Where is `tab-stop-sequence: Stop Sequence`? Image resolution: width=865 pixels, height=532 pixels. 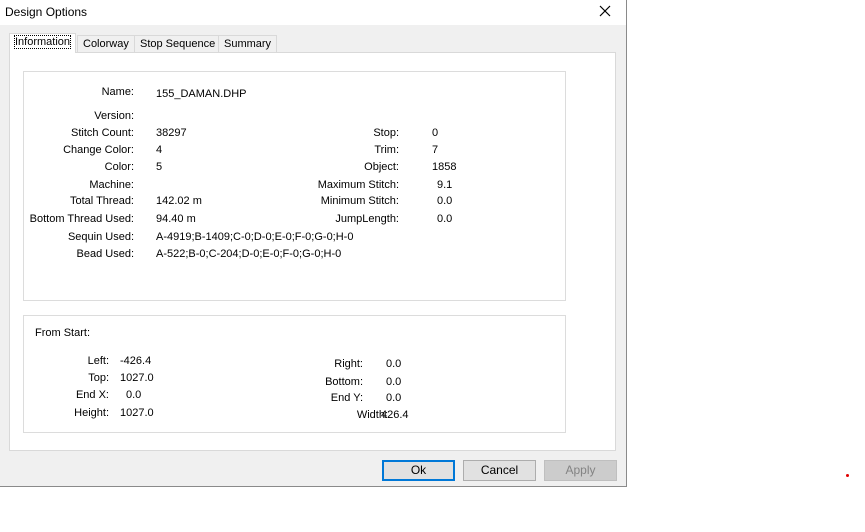
tab-stop-sequence: Stop Sequence is located at coordinates (178, 44).